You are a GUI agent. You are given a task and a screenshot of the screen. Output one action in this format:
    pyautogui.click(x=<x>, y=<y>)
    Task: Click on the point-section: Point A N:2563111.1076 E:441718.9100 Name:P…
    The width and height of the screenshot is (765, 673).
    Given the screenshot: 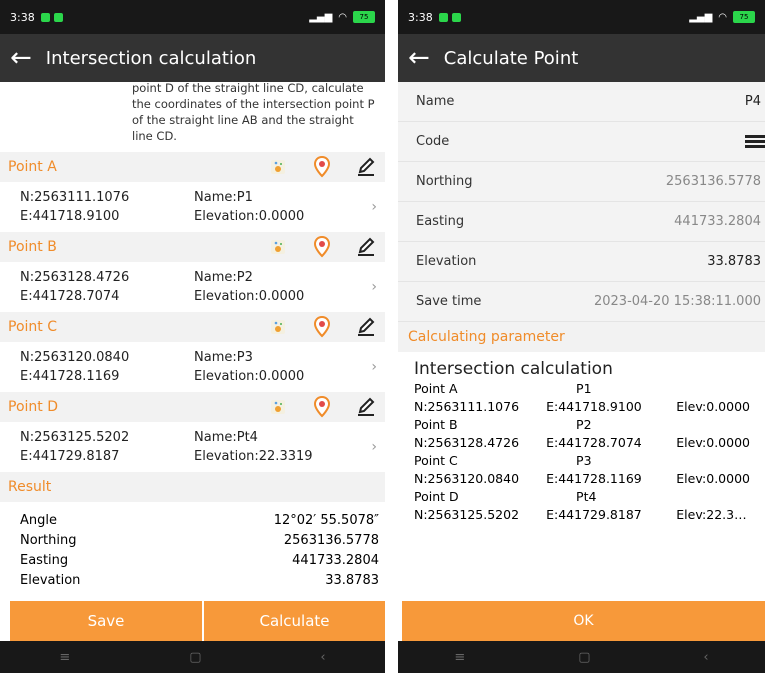 What is the action you would take?
    pyautogui.click(x=192, y=192)
    